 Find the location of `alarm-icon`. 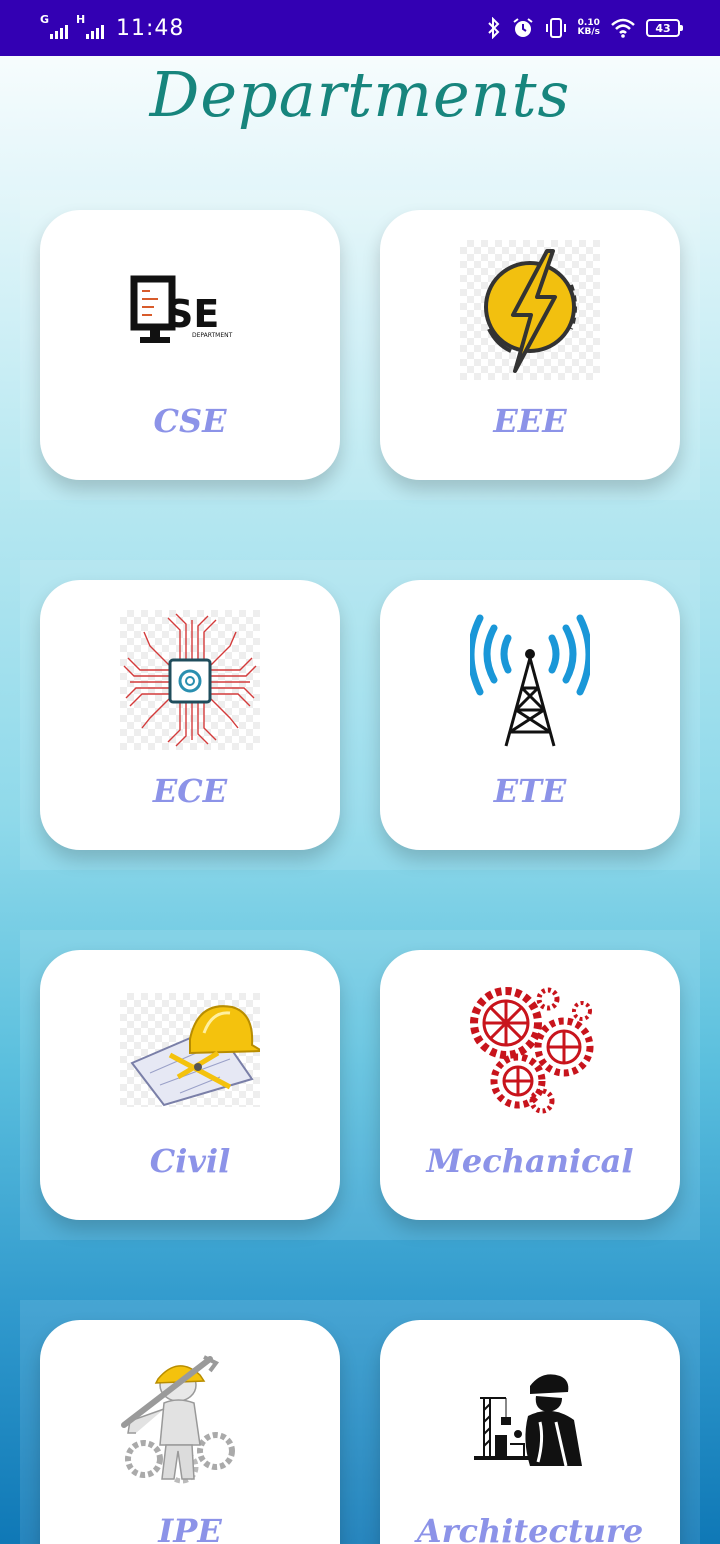

alarm-icon is located at coordinates (523, 28).